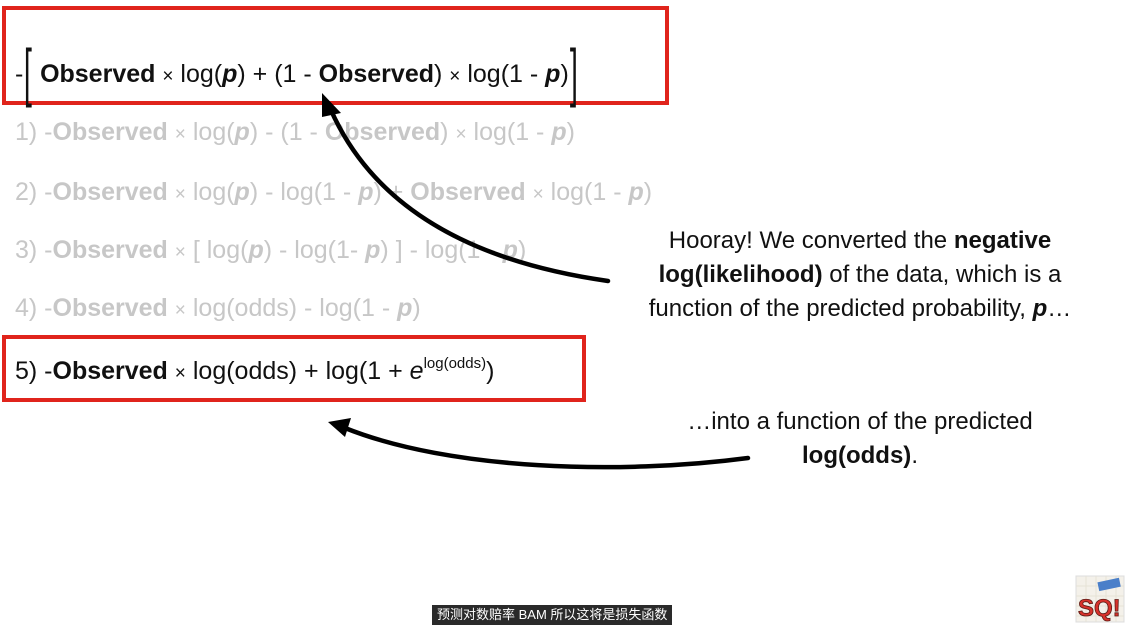 The width and height of the screenshot is (1145, 631). What do you see at coordinates (552, 615) in the screenshot?
I see `subtitle-caption: 预测对数赔率 BAM 所以这将是损失函数` at bounding box center [552, 615].